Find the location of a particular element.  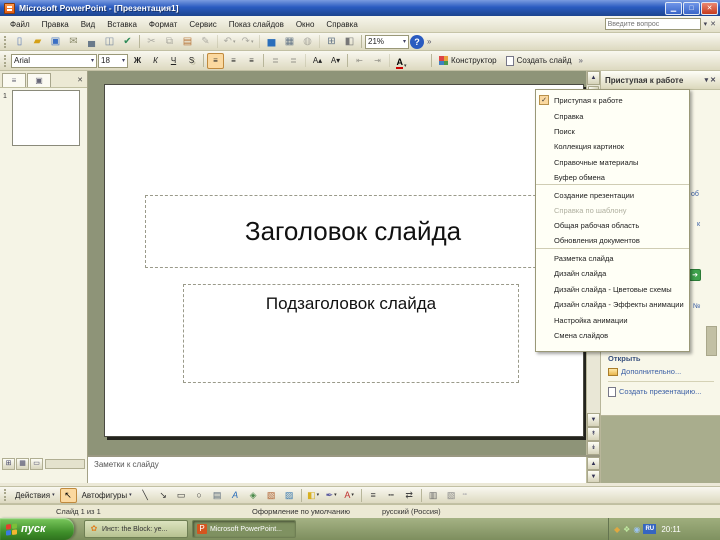

menu-item: Формат is located at coordinates (163, 24).